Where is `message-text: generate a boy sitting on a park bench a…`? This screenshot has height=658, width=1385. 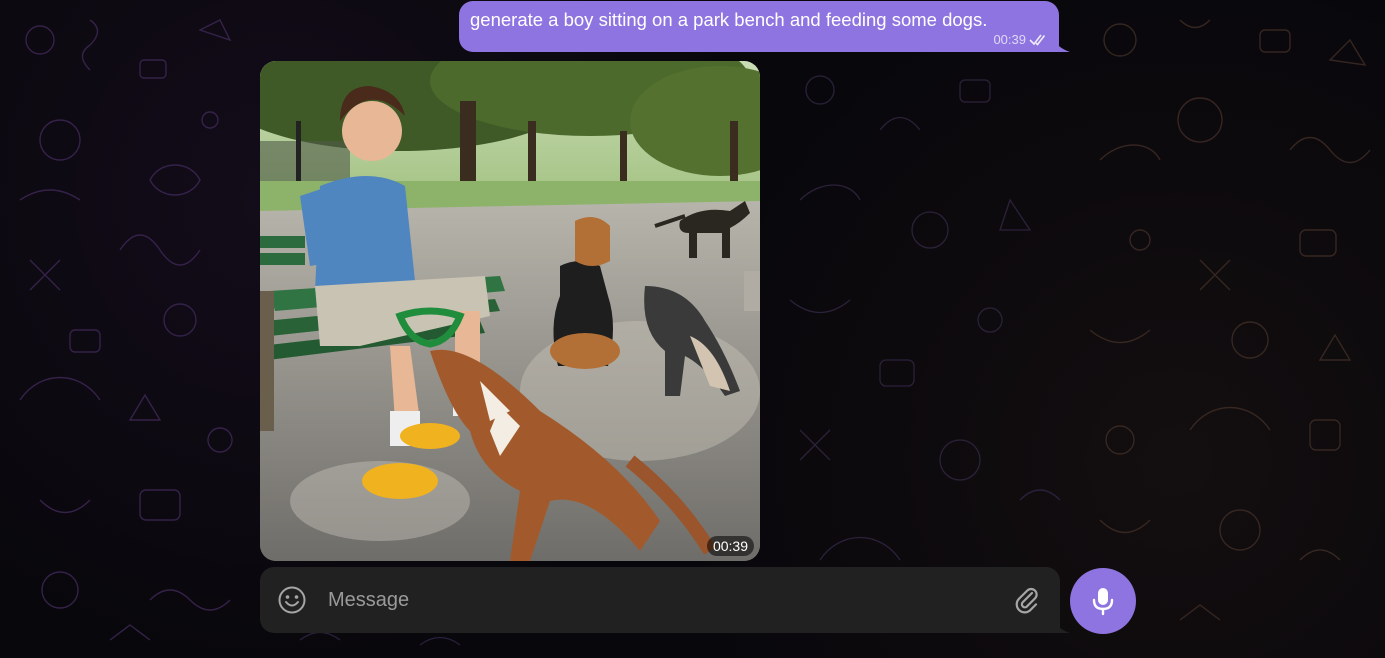
message-text: generate a boy sitting on a park bench a… is located at coordinates (729, 19).